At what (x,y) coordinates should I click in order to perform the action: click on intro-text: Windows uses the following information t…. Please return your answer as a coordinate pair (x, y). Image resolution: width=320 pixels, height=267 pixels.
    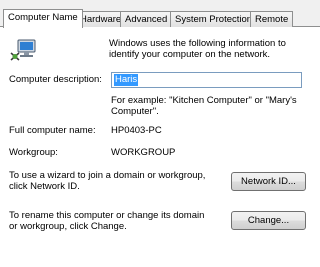
    Looking at the image, I should click on (197, 49).